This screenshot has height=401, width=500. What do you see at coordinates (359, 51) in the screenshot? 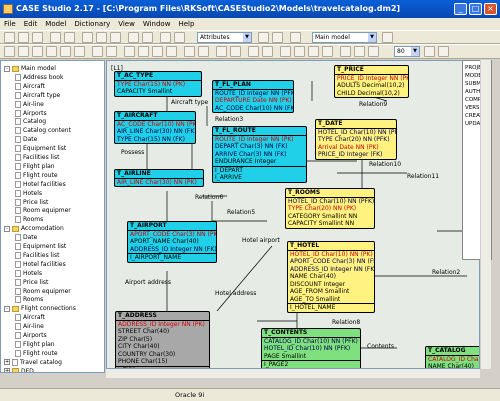
I see `zoom-icon` at bounding box center [359, 51].